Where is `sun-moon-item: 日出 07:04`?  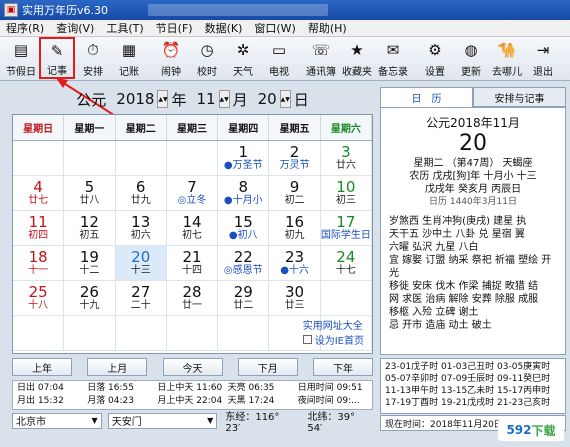
sun-moon-item: 日出 07:04 is located at coordinates (40, 388).